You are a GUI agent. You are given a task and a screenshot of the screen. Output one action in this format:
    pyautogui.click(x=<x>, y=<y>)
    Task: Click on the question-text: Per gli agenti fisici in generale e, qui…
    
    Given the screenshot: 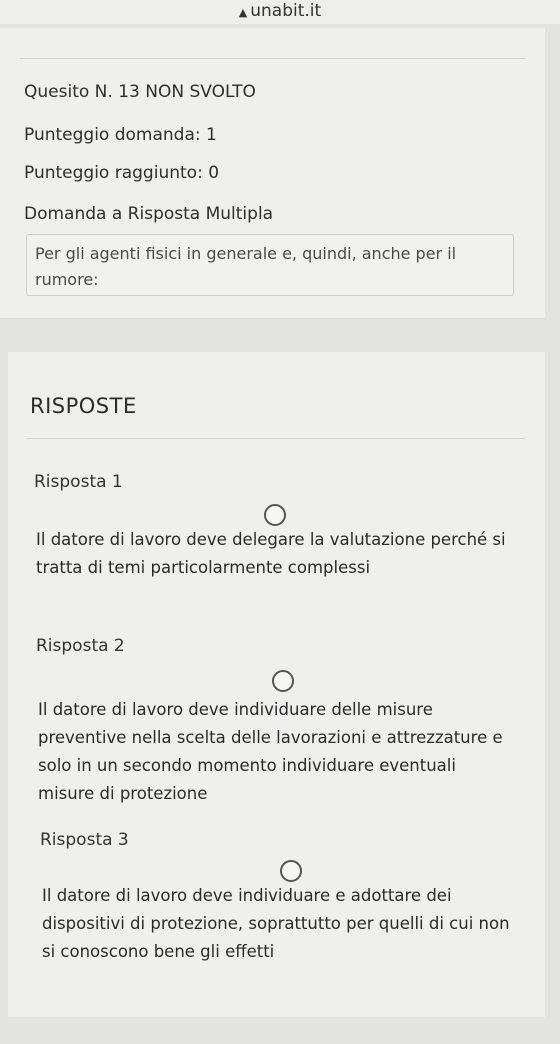 What is the action you would take?
    pyautogui.click(x=270, y=265)
    